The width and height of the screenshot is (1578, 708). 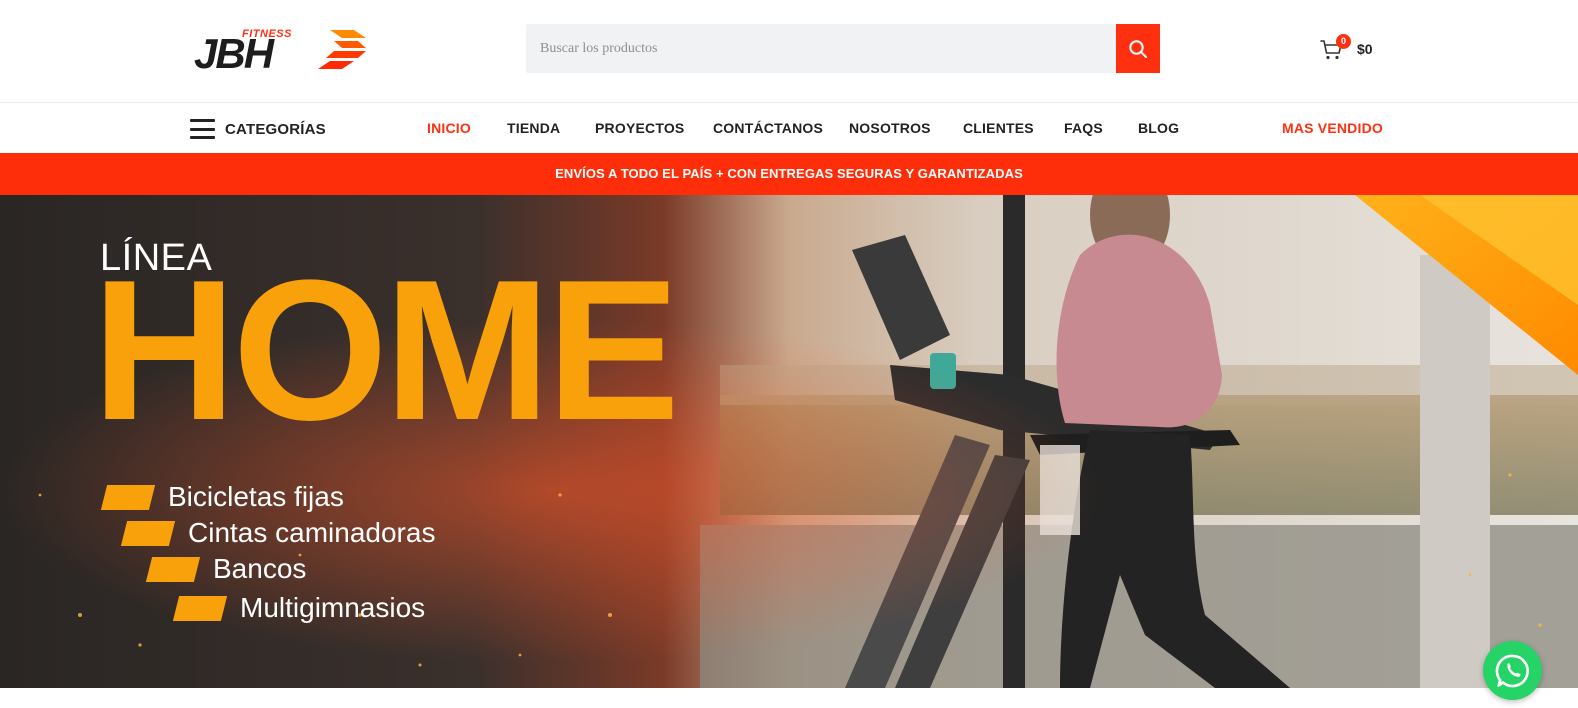 I want to click on search-input, so click(x=821, y=48).